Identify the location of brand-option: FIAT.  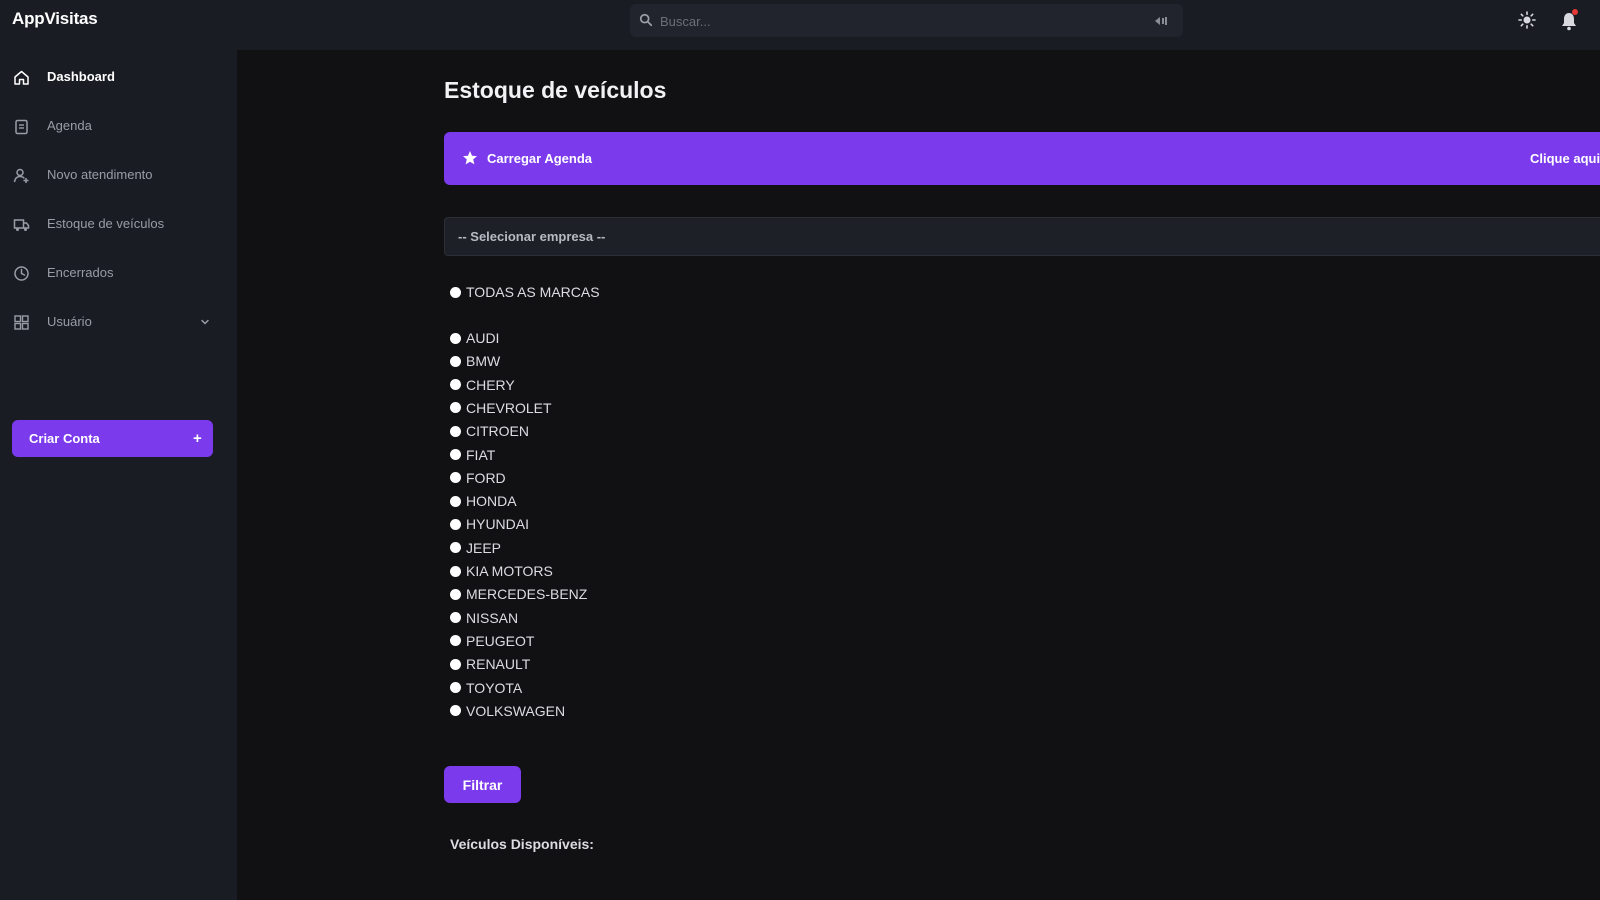
(472, 455).